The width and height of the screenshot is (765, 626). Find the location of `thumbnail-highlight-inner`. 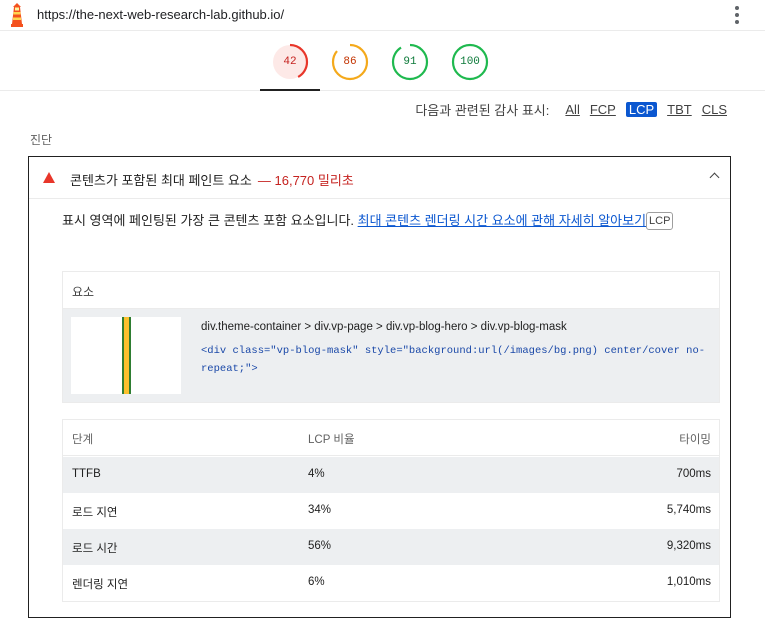

thumbnail-highlight-inner is located at coordinates (126, 355).